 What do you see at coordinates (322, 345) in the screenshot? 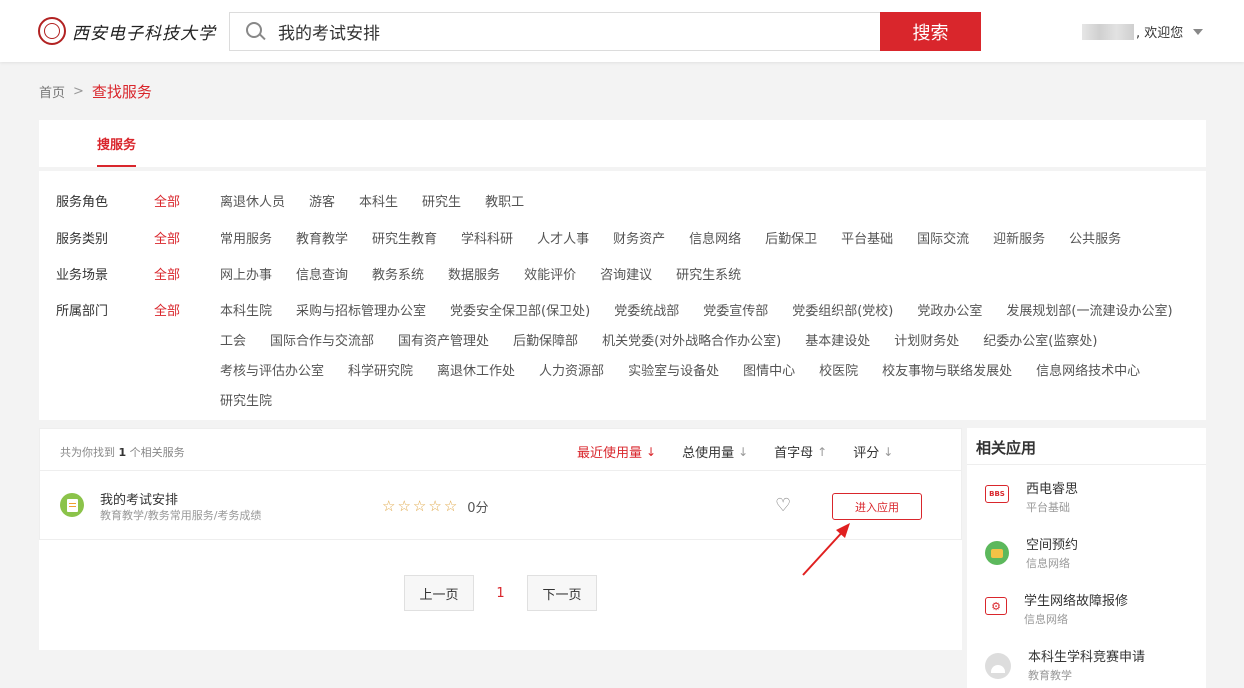
I see `filter-option: 国际合作与交流部` at bounding box center [322, 345].